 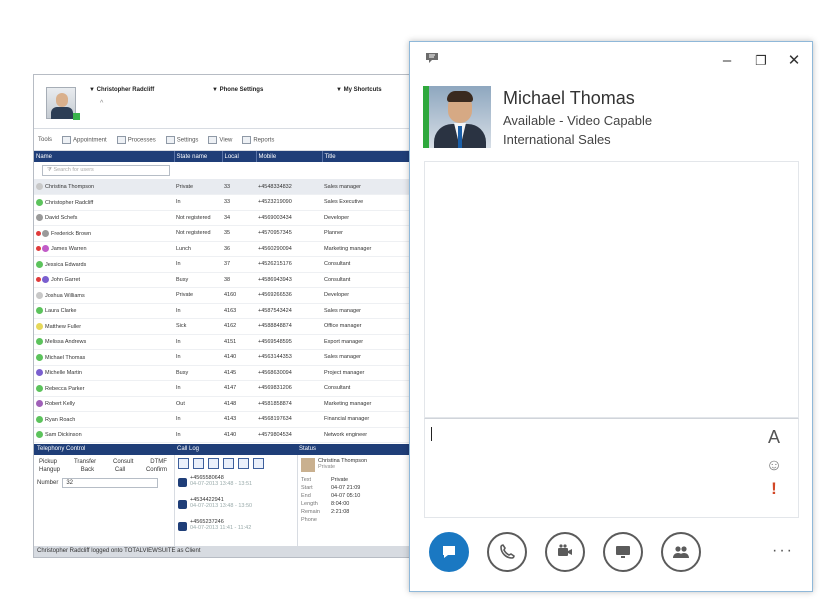 What do you see at coordinates (611, 468) in the screenshot?
I see `message-input: A ☺ !` at bounding box center [611, 468].